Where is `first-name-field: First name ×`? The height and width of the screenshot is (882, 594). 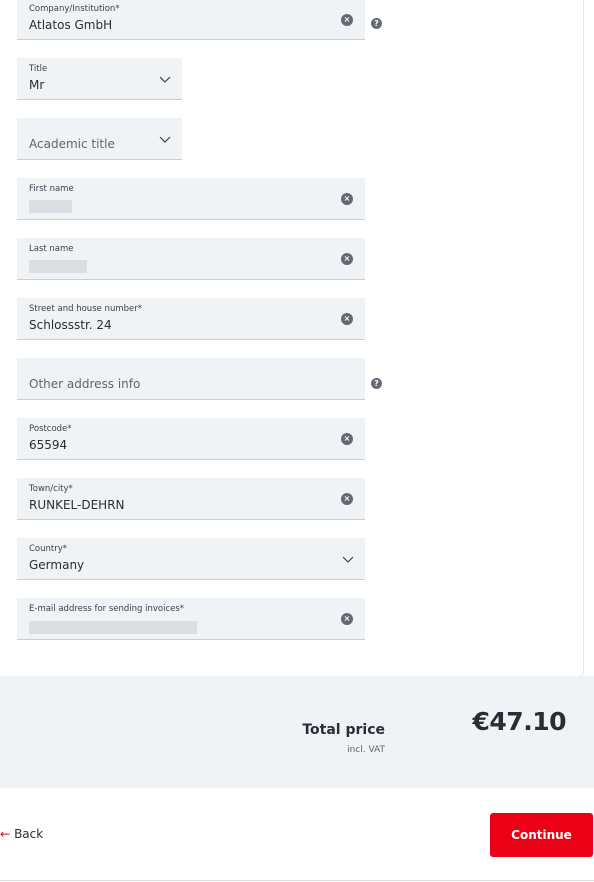 first-name-field: First name × is located at coordinates (191, 199).